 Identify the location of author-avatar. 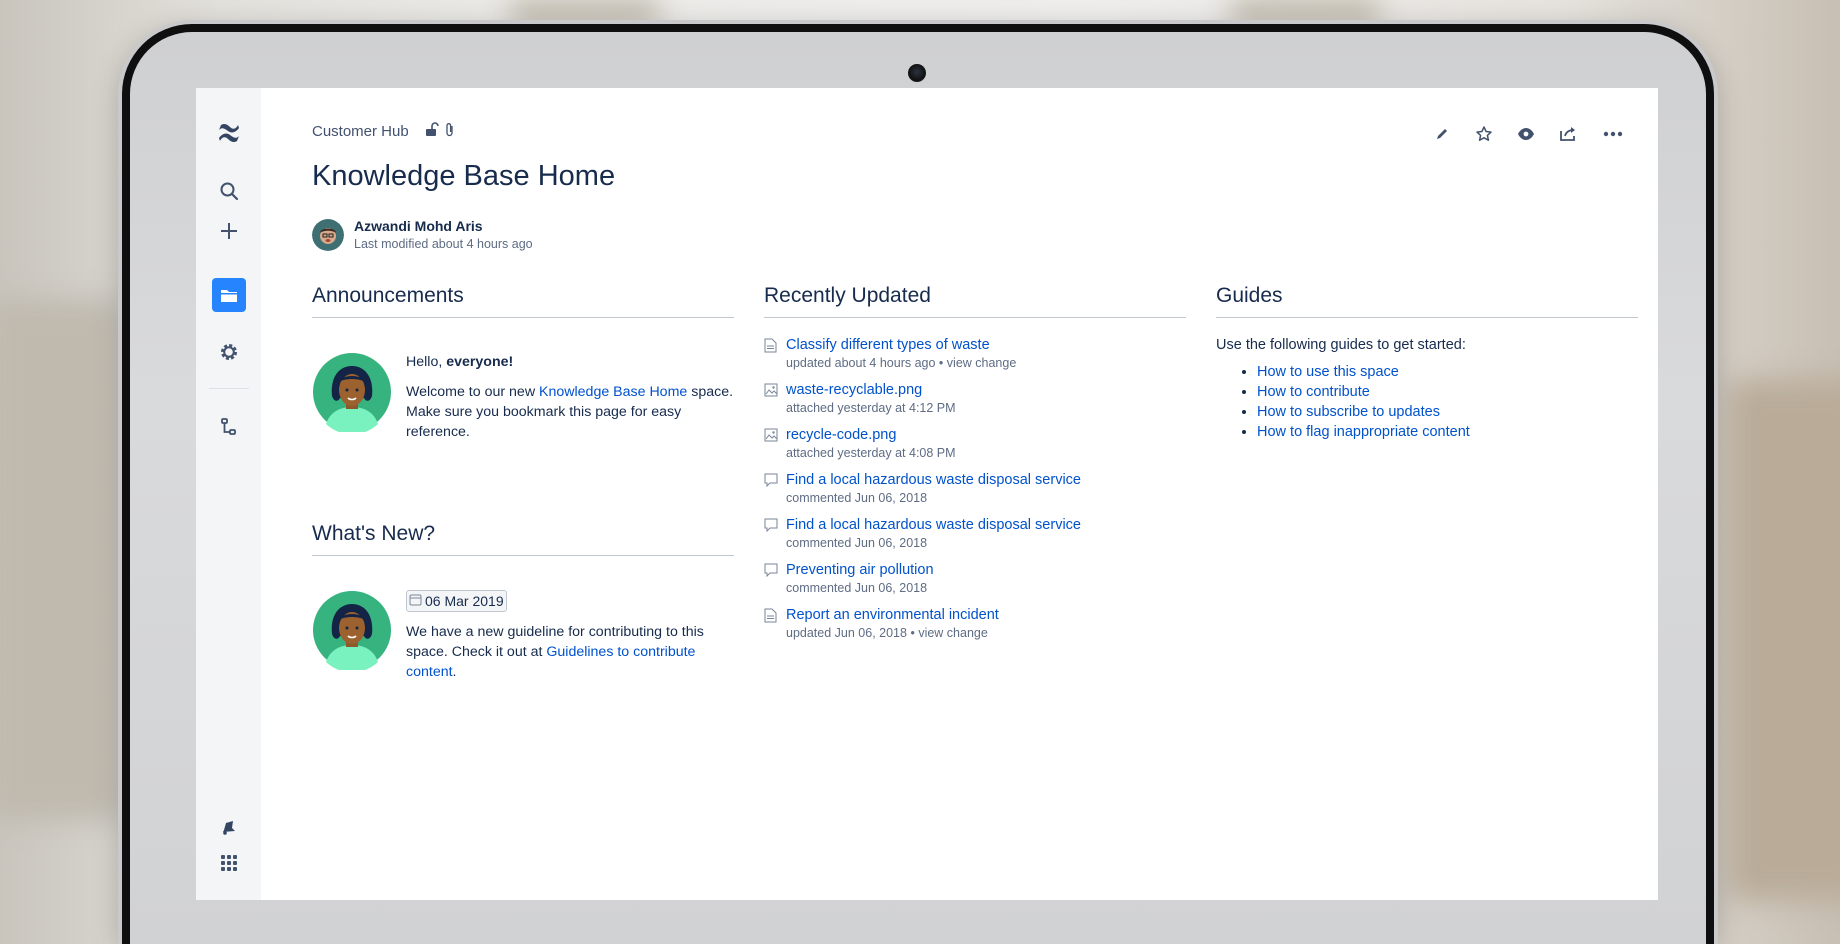
(328, 234).